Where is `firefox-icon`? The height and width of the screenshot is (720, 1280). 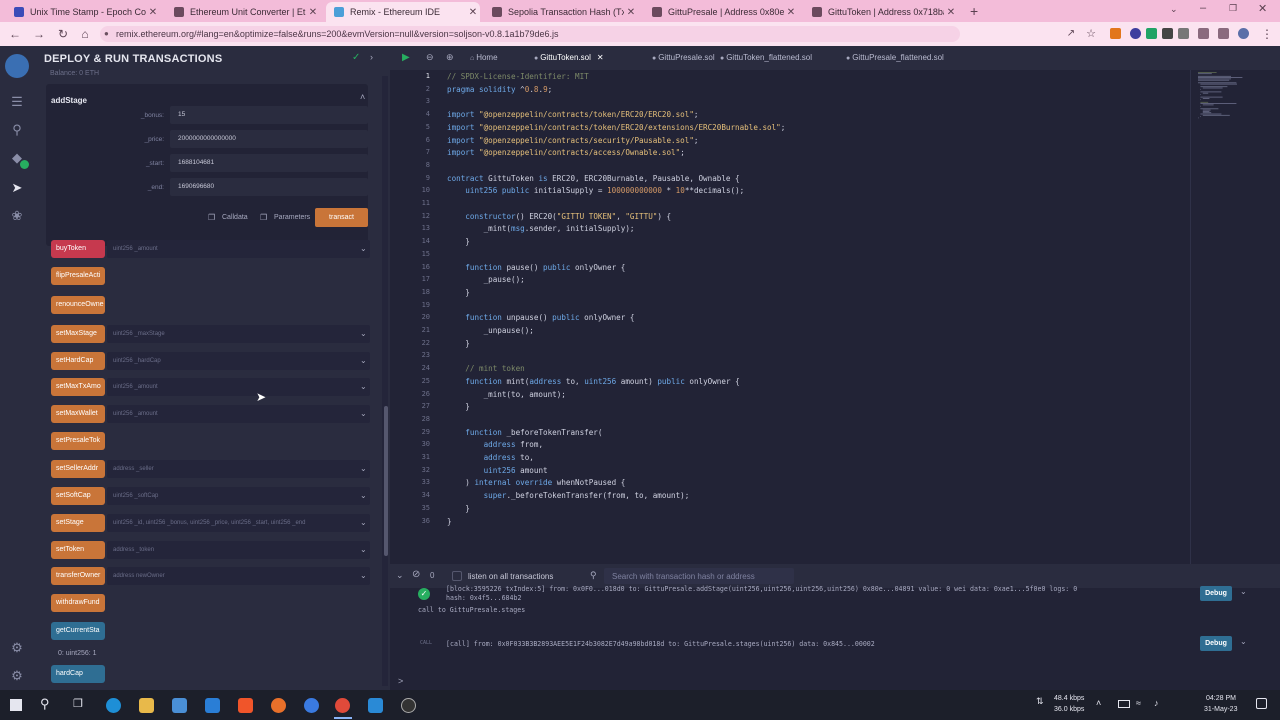
firefox-icon is located at coordinates (278, 705).